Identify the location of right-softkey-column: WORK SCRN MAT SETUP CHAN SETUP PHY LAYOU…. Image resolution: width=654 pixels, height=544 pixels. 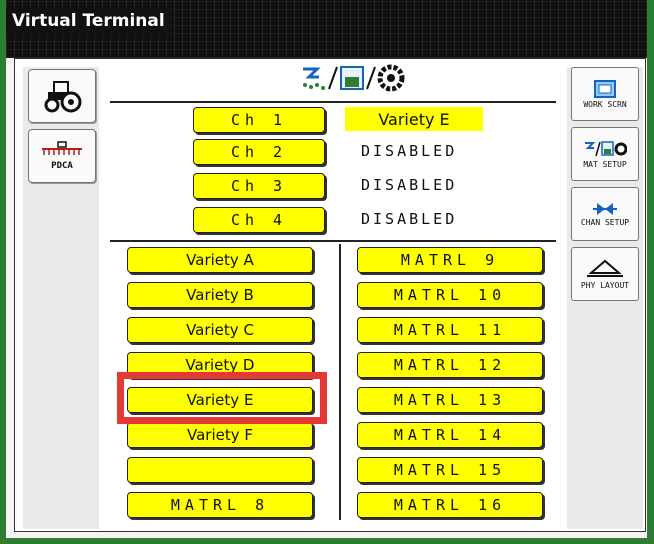
(605, 298).